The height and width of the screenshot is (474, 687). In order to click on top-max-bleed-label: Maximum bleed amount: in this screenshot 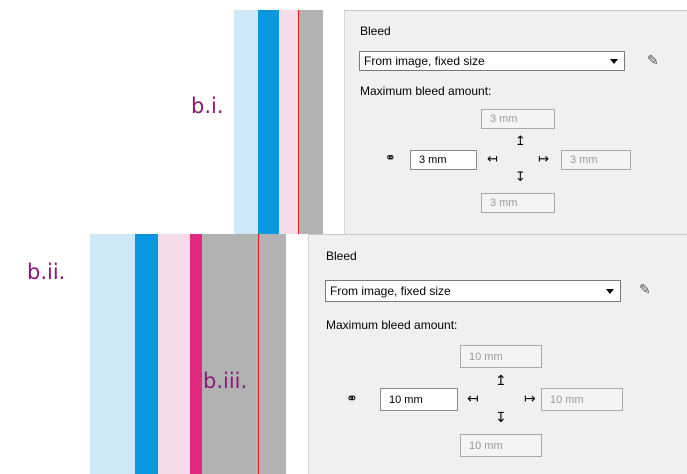, I will do `click(426, 91)`.